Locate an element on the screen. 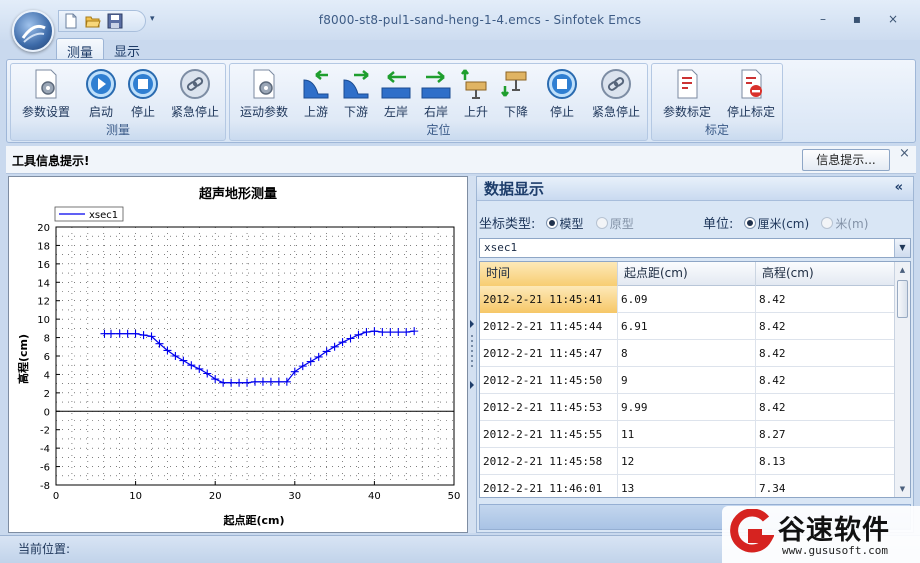 The height and width of the screenshot is (563, 920). cell-distance: 11 is located at coordinates (687, 434).